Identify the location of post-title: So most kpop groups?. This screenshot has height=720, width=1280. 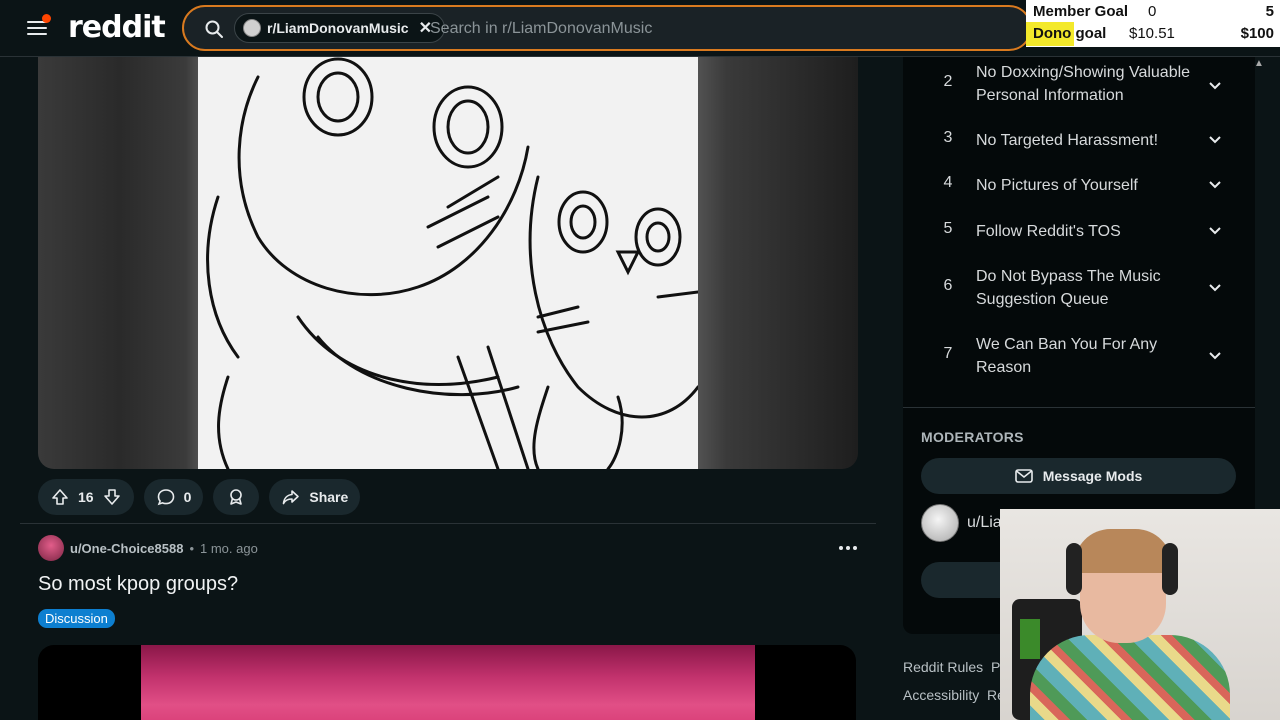
(138, 584).